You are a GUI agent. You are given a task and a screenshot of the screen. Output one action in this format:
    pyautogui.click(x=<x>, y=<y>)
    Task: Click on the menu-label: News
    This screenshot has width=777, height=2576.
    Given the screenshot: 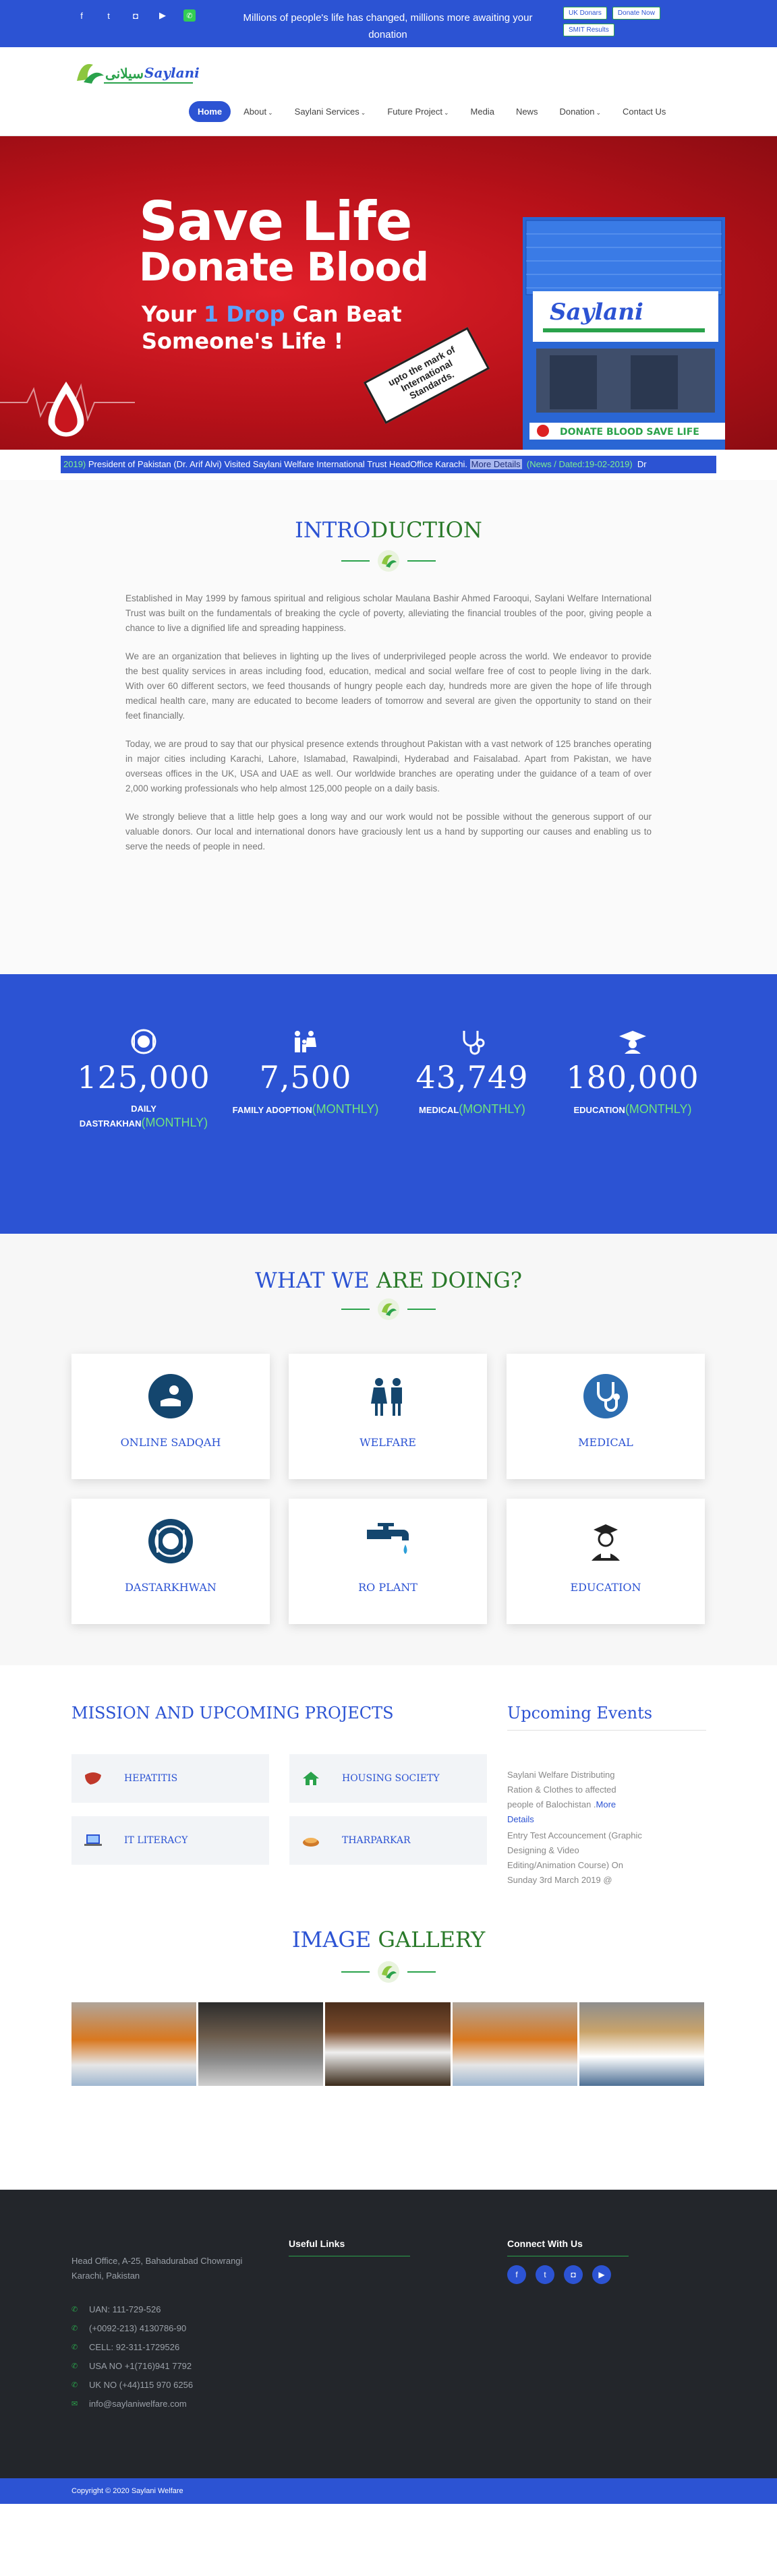 What is the action you would take?
    pyautogui.click(x=526, y=112)
    